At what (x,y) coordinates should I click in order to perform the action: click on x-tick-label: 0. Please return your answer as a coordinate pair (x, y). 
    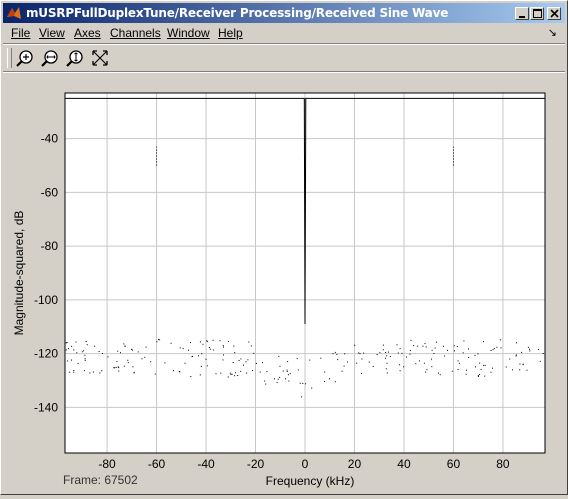
    Looking at the image, I should click on (305, 464).